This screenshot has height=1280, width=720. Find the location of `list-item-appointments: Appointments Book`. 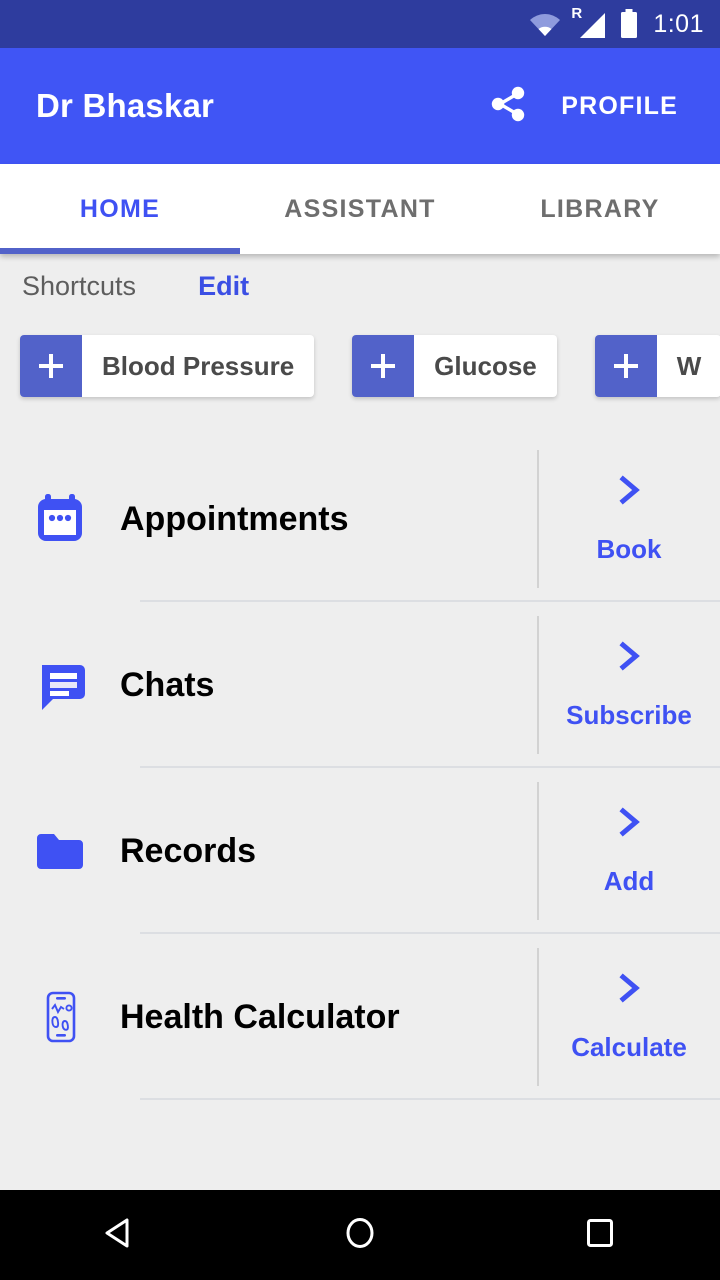

list-item-appointments: Appointments Book is located at coordinates (360, 519).